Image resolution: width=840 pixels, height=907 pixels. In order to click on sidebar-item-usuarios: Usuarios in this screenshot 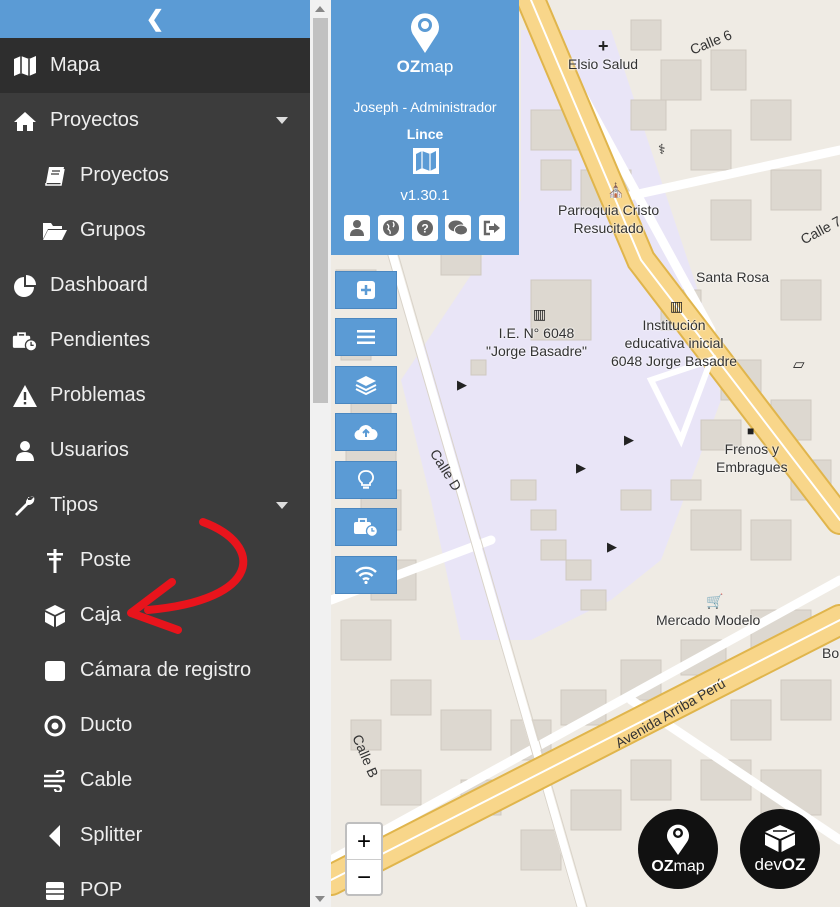, I will do `click(155, 450)`.